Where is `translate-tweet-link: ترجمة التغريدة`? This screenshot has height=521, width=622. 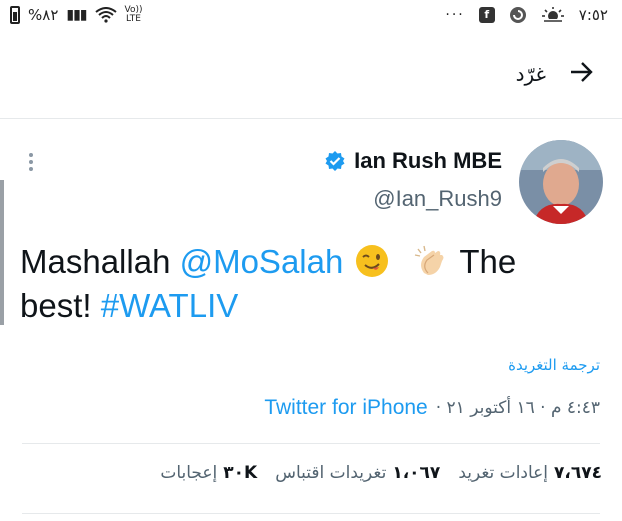 translate-tweet-link: ترجمة التغريدة is located at coordinates (554, 365).